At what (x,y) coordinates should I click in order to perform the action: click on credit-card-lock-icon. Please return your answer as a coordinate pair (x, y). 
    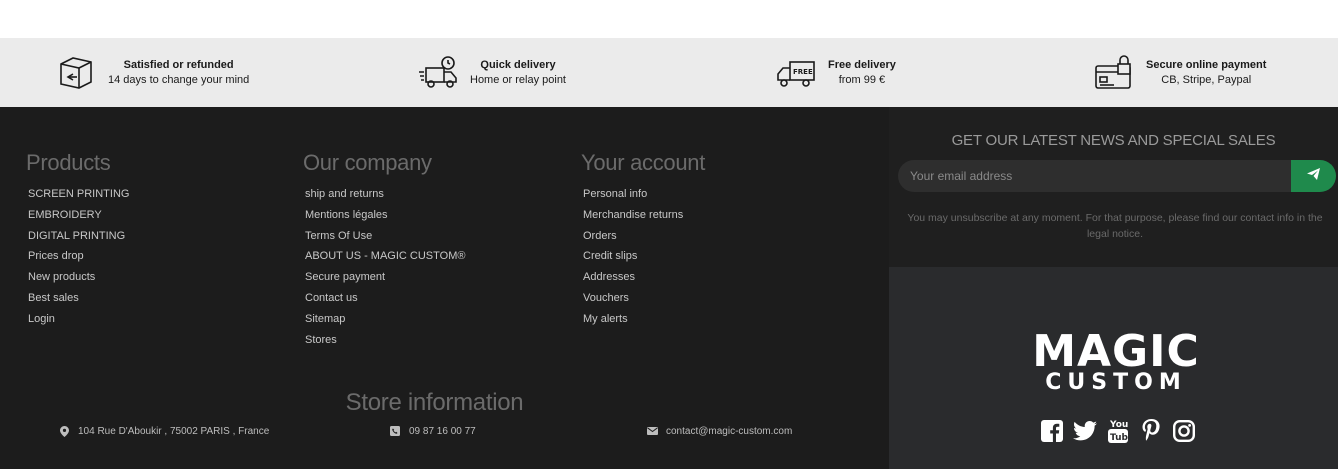
    Looking at the image, I should click on (1114, 73).